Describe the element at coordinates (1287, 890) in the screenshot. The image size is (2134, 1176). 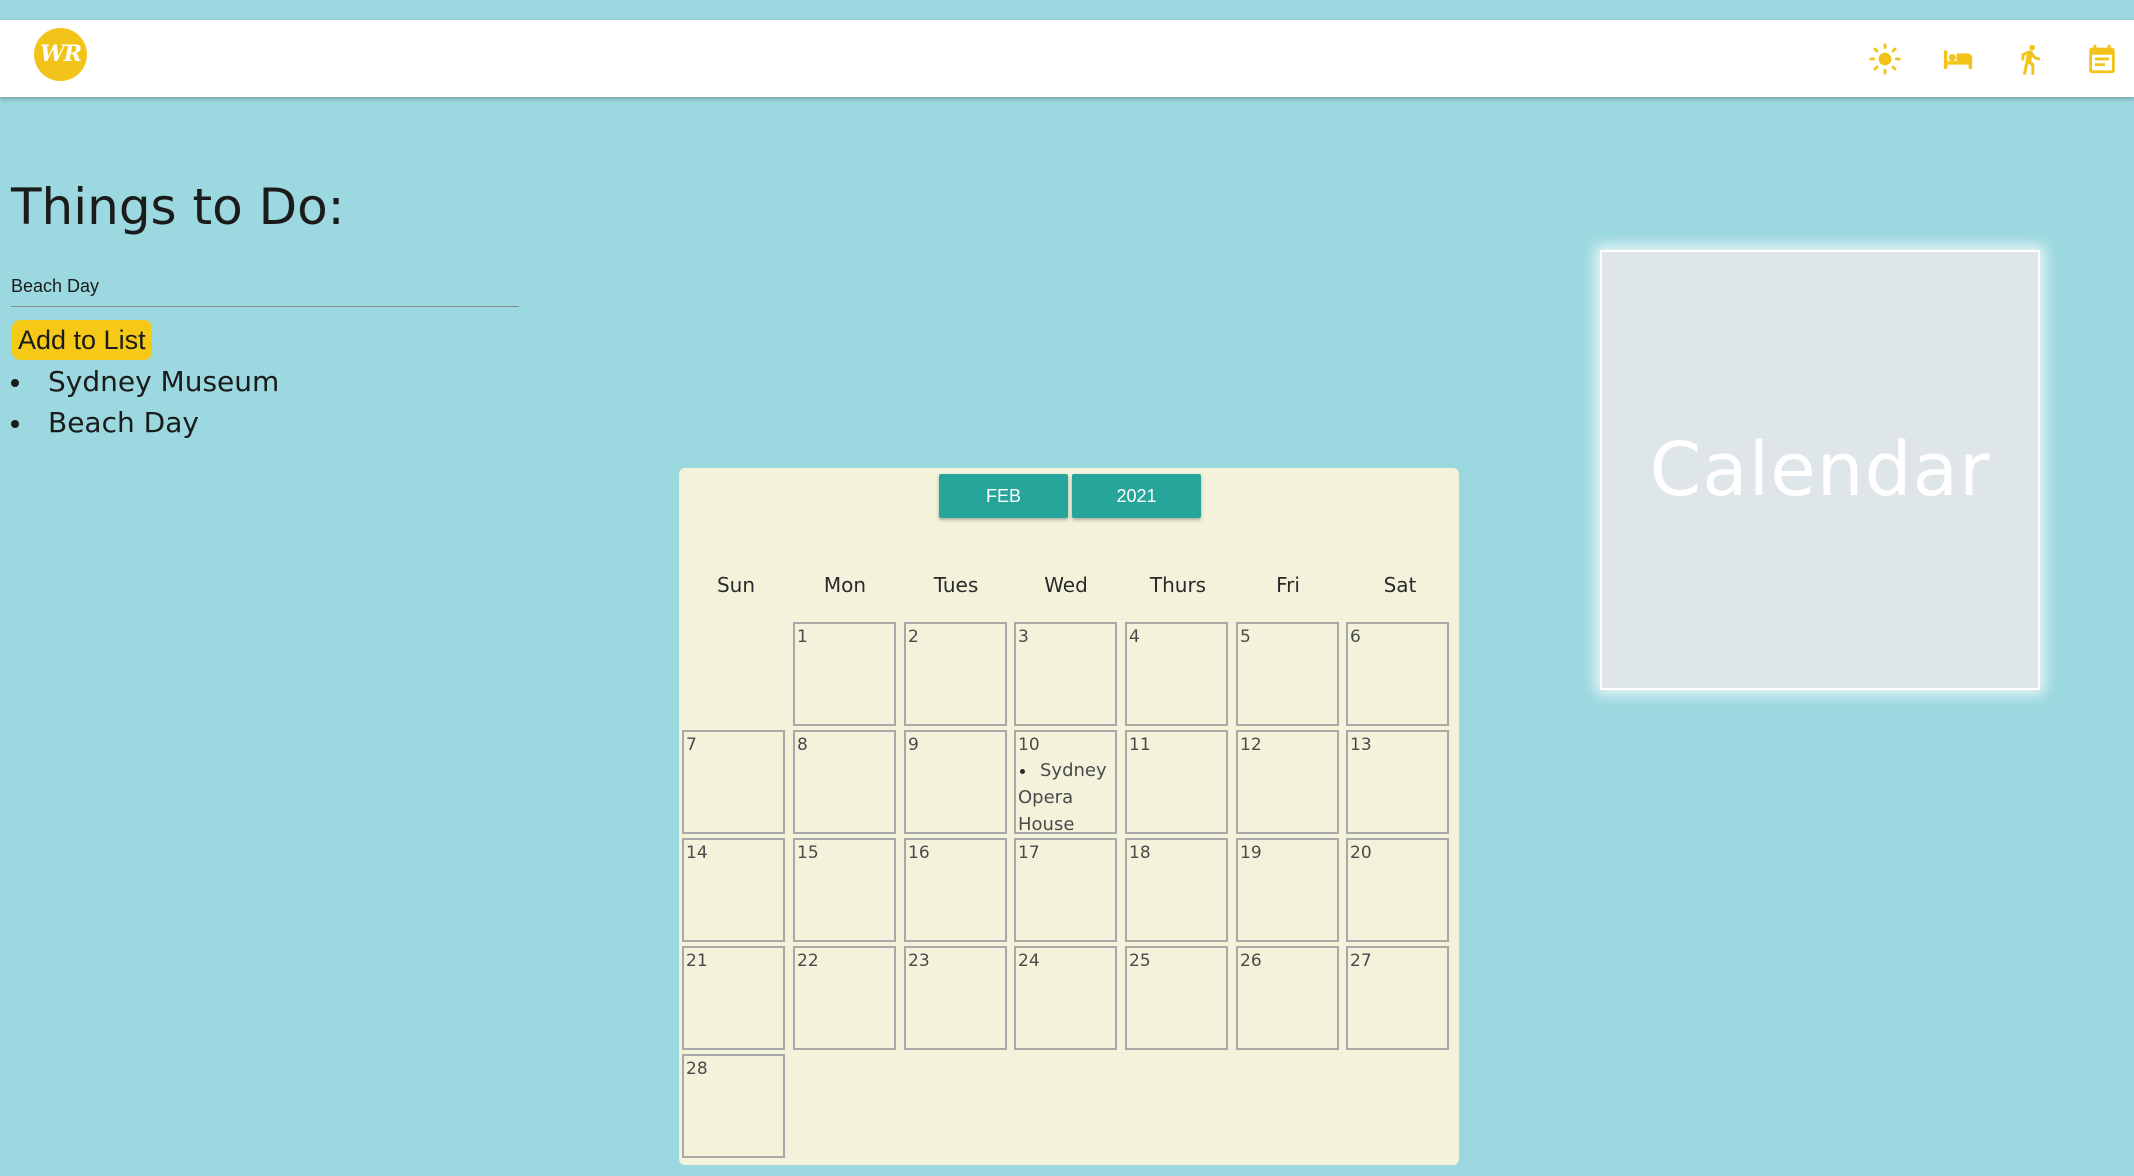
I see `calendar-day-19: 19` at that location.